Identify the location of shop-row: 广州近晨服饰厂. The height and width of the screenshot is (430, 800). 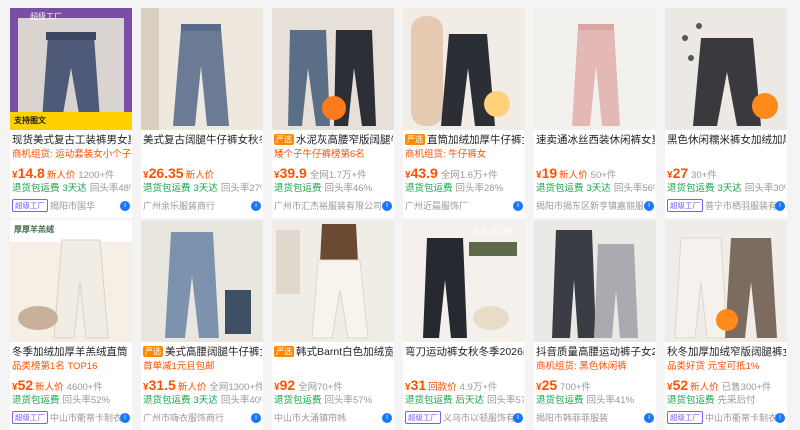
(464, 206).